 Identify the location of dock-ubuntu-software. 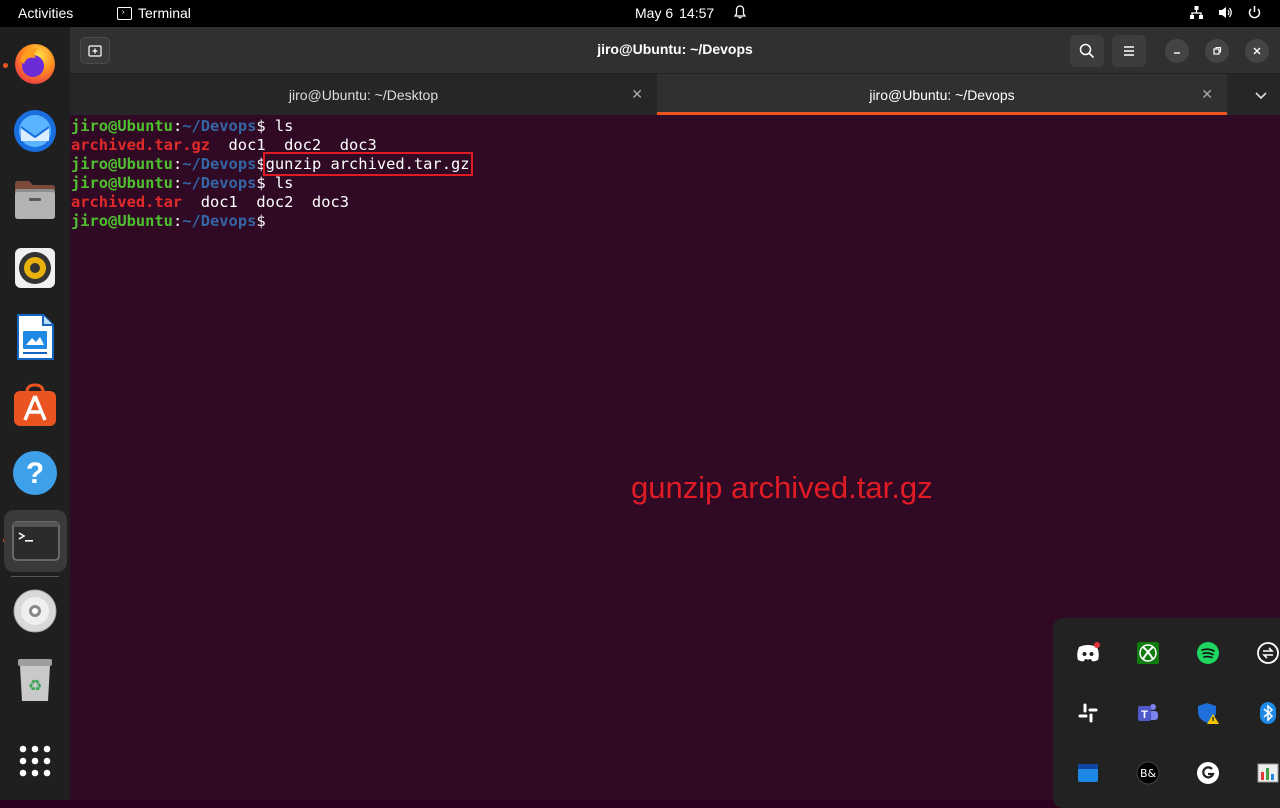
(35, 405).